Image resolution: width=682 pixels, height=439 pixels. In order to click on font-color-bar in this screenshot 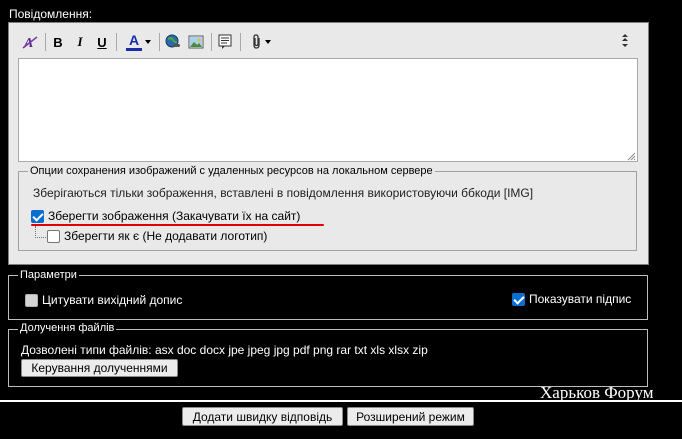, I will do `click(134, 49)`.